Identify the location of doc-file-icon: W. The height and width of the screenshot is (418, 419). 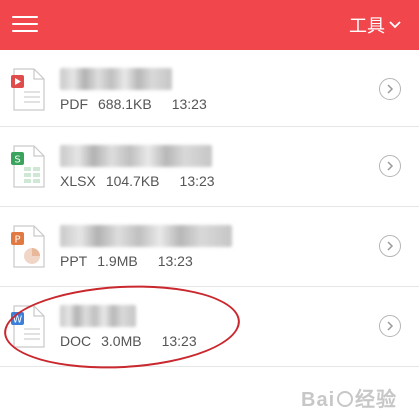
(28, 326).